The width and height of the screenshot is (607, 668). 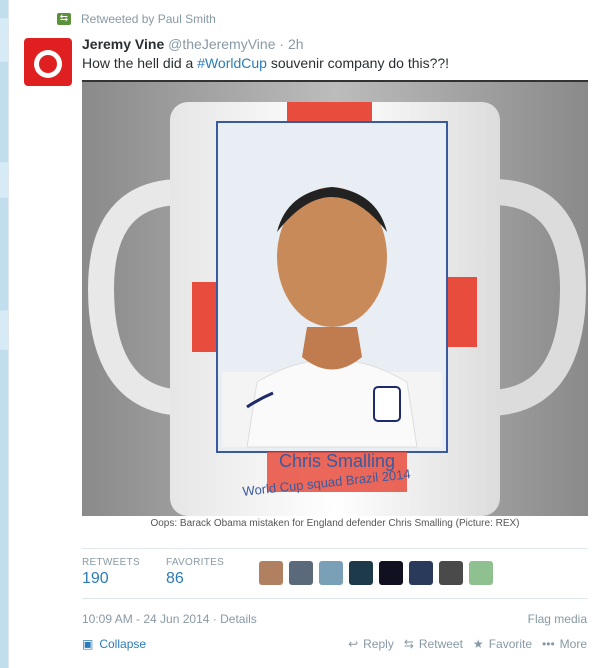 I want to click on collapse-icon: ▣, so click(x=88, y=644).